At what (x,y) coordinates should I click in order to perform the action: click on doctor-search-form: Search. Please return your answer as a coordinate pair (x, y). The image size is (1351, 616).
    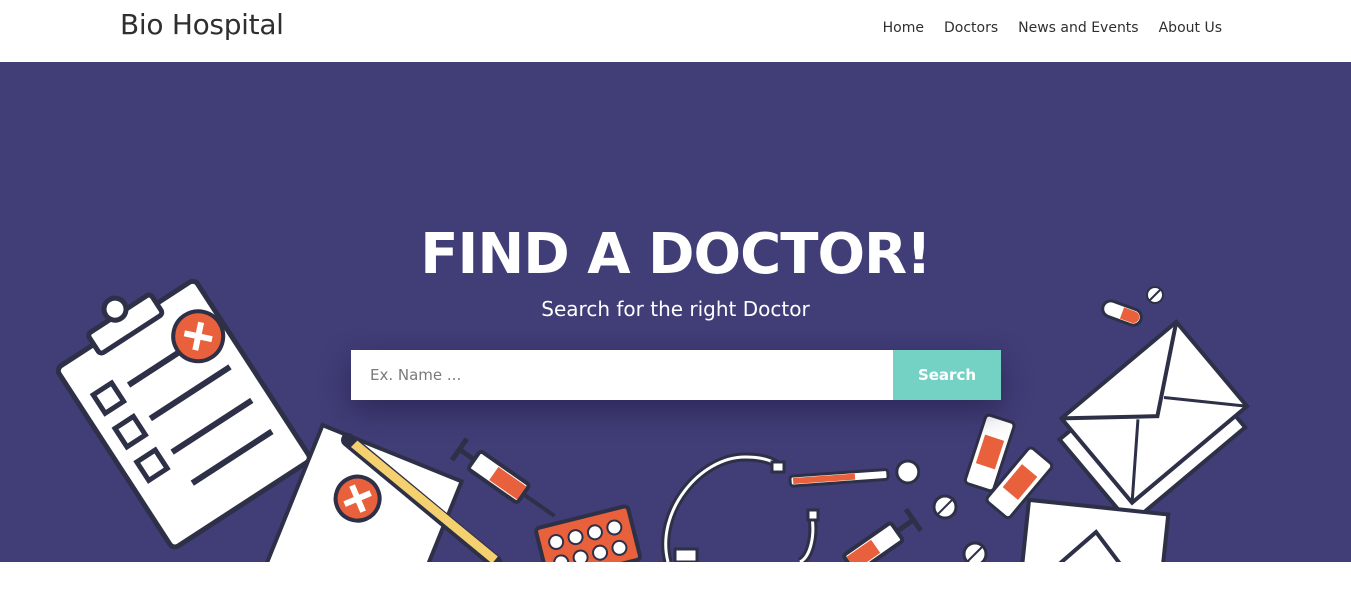
    Looking at the image, I should click on (676, 375).